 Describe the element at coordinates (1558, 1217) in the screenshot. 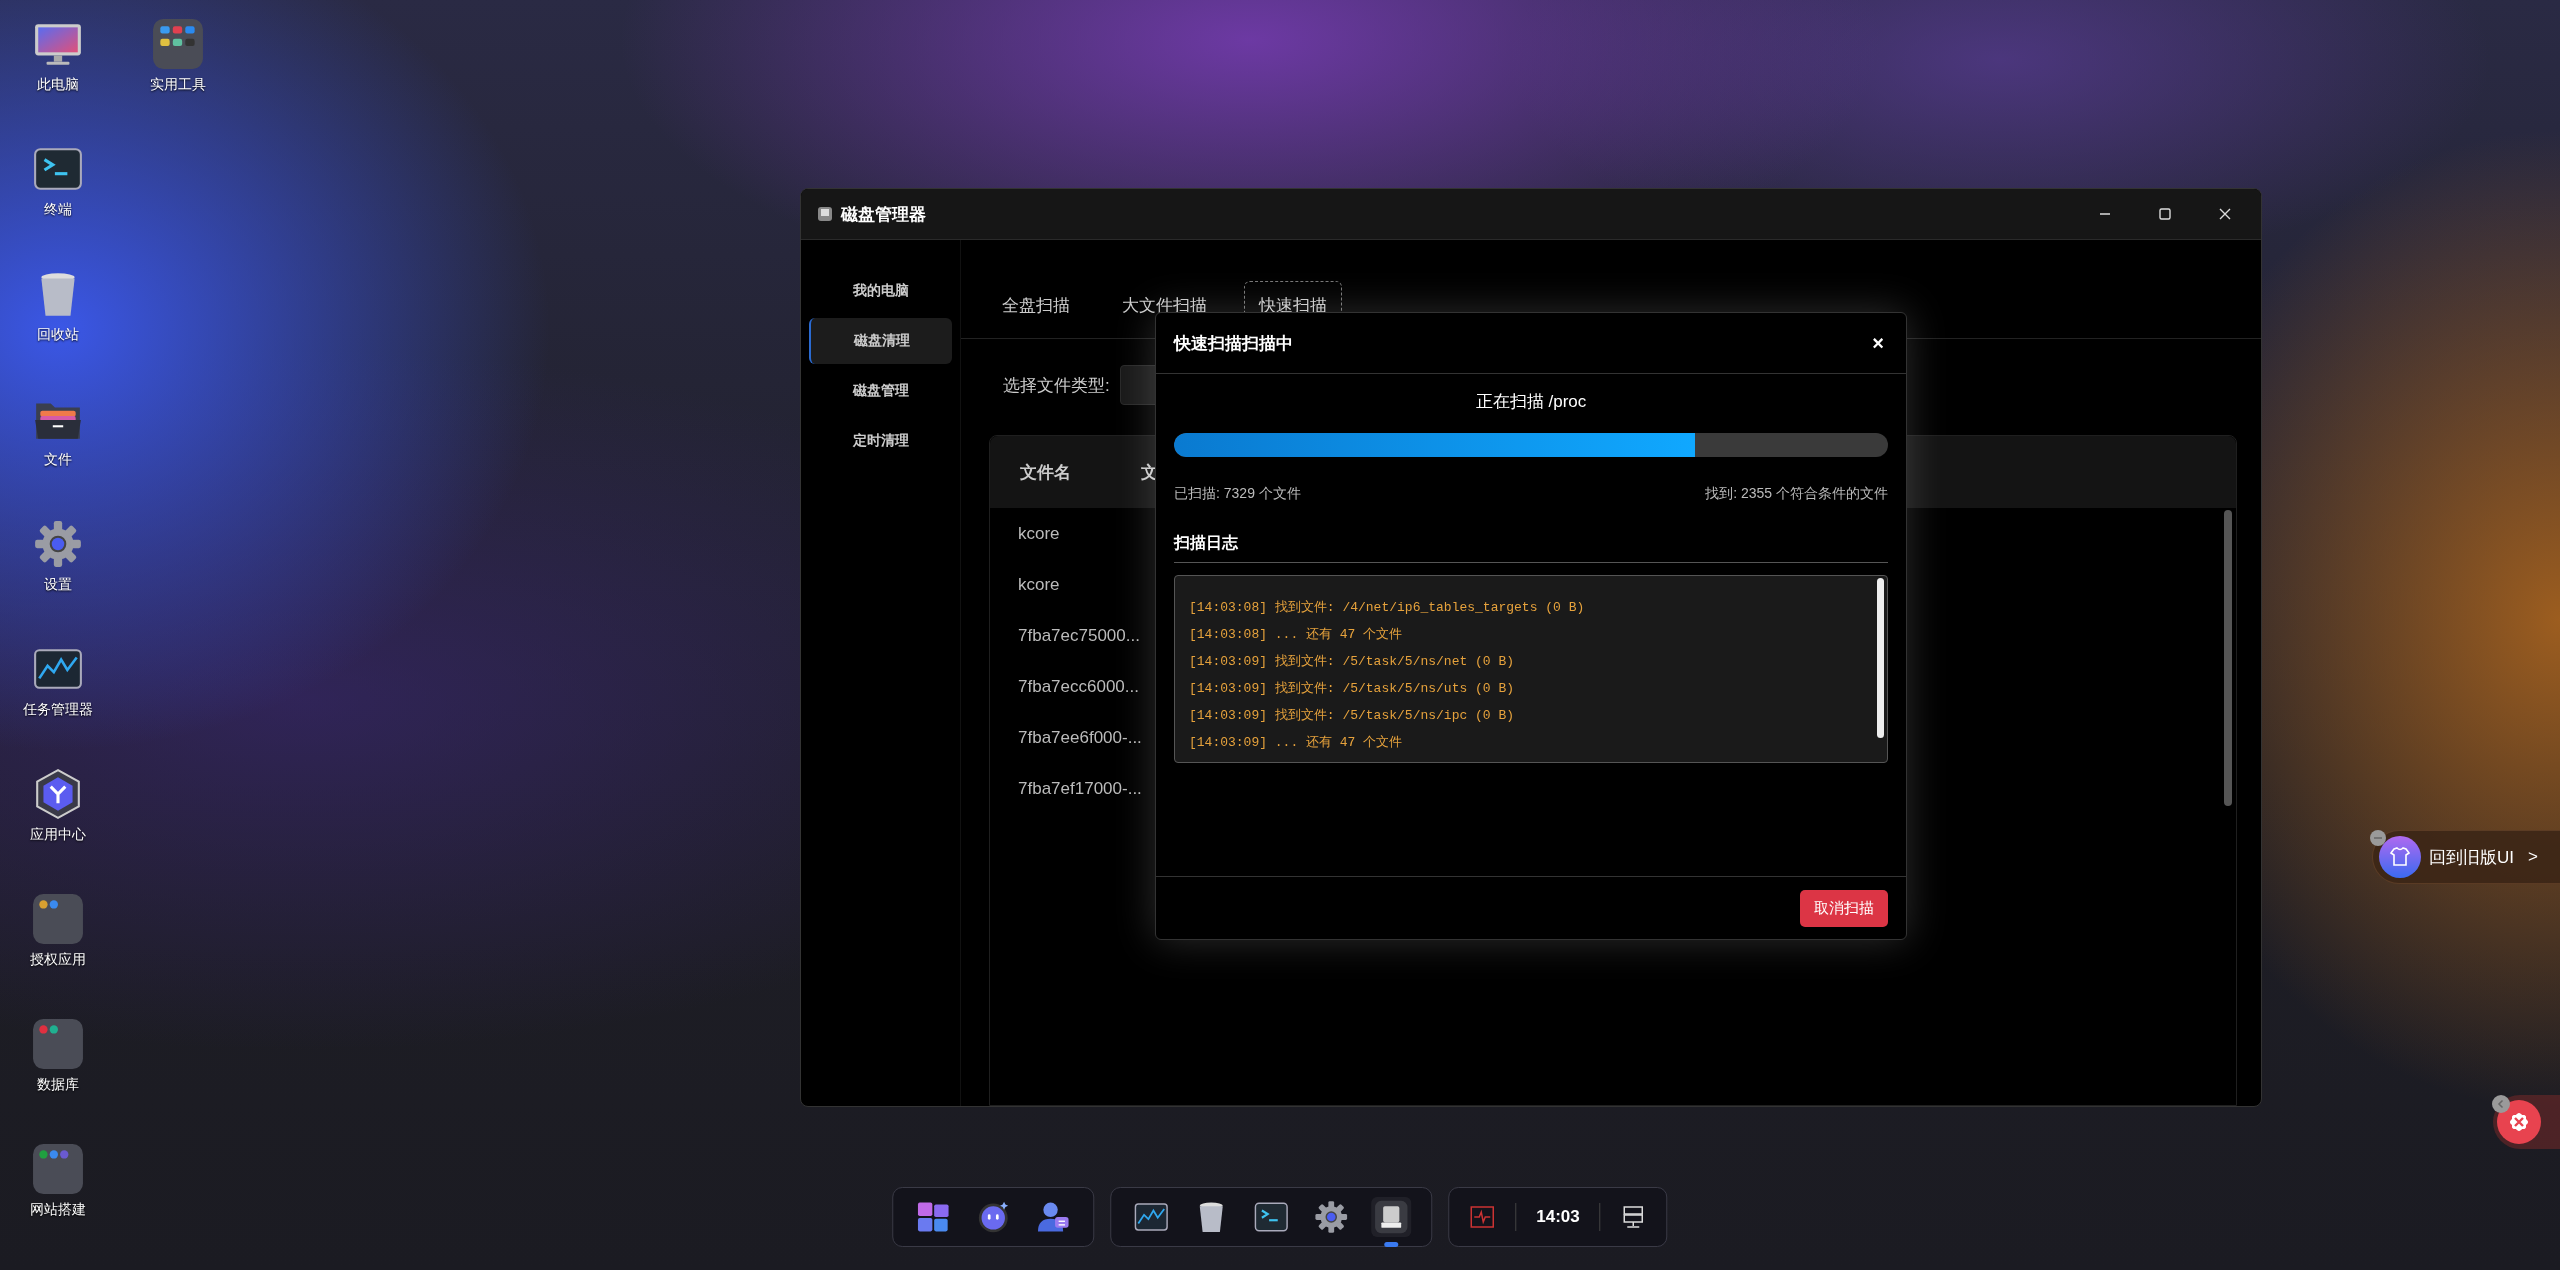

I see `clock: 14:03` at that location.